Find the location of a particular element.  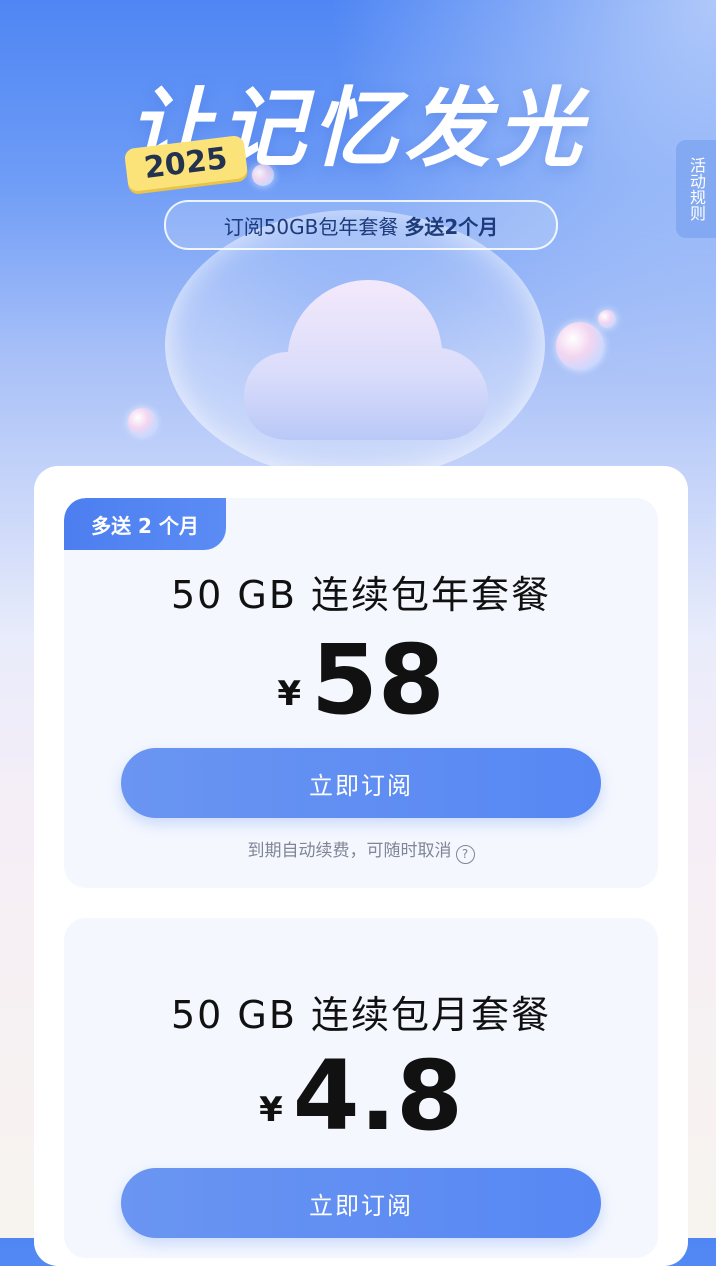

auto-renew-text: 到期自动续费，可随时取消 is located at coordinates (349, 851).